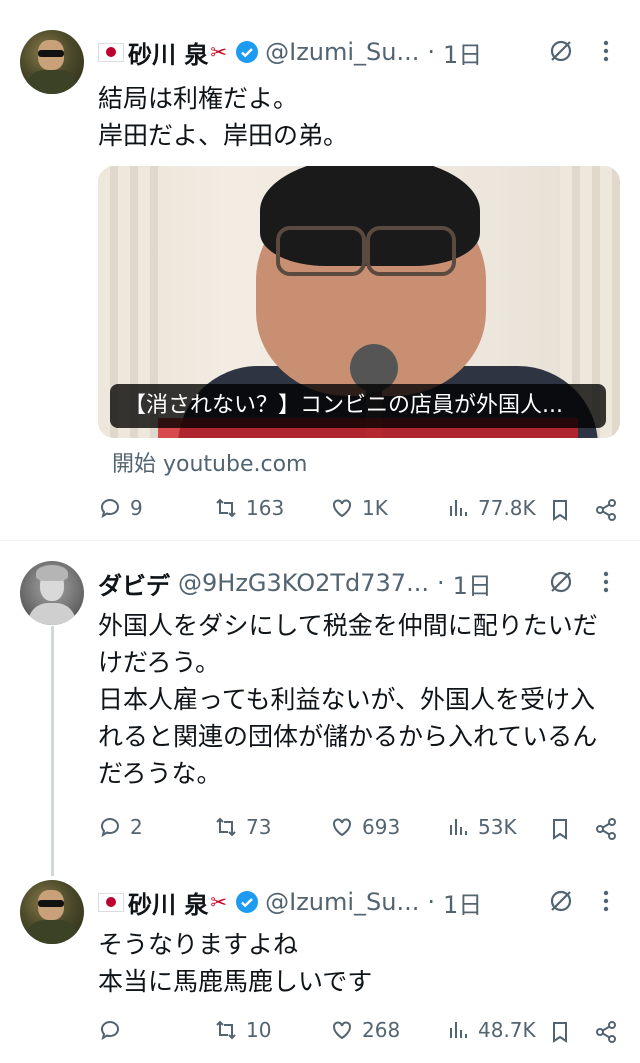  I want to click on reply-count: 9, so click(136, 508).